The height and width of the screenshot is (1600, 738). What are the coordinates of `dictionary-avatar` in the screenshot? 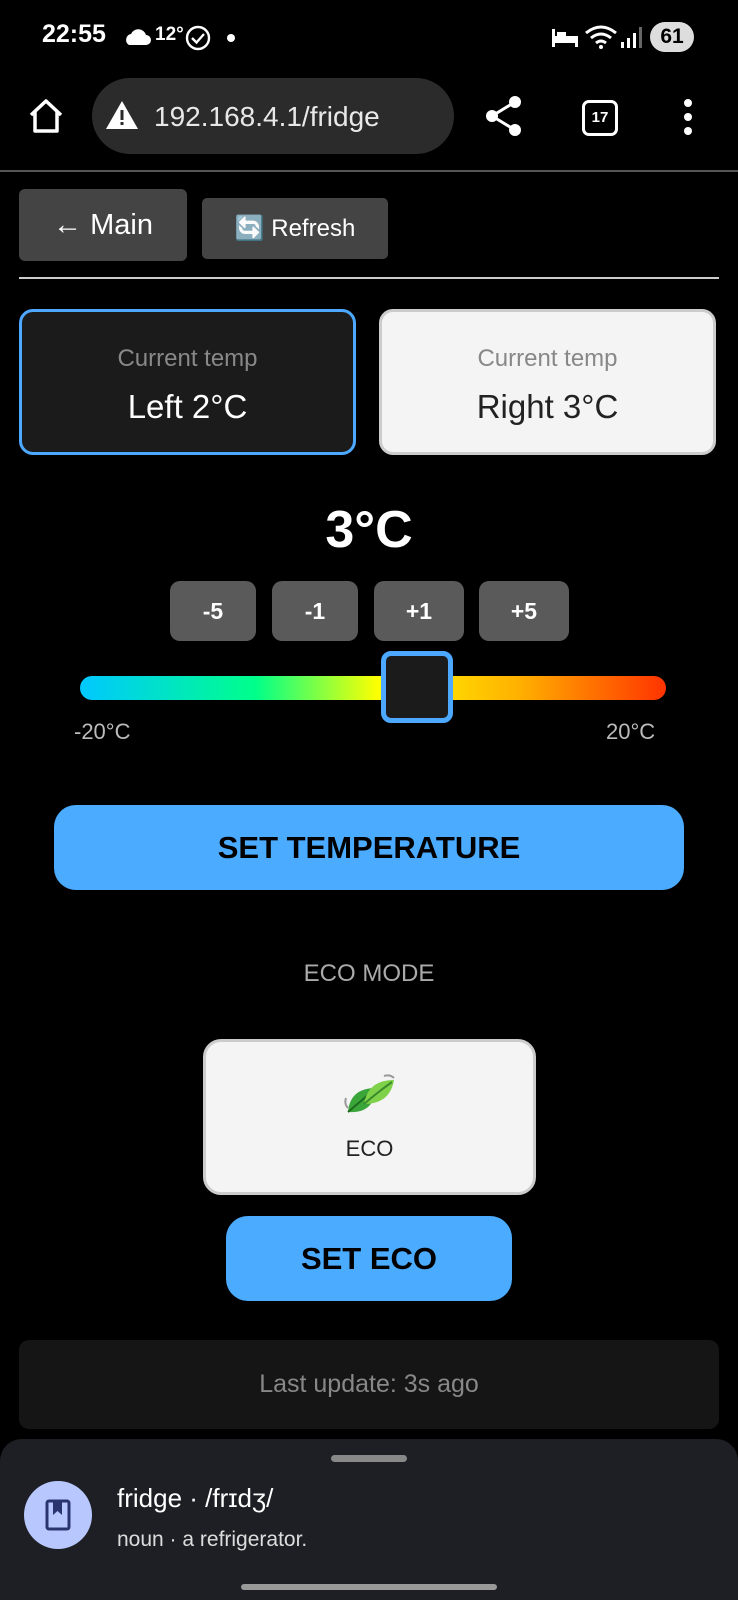 It's located at (58, 1515).